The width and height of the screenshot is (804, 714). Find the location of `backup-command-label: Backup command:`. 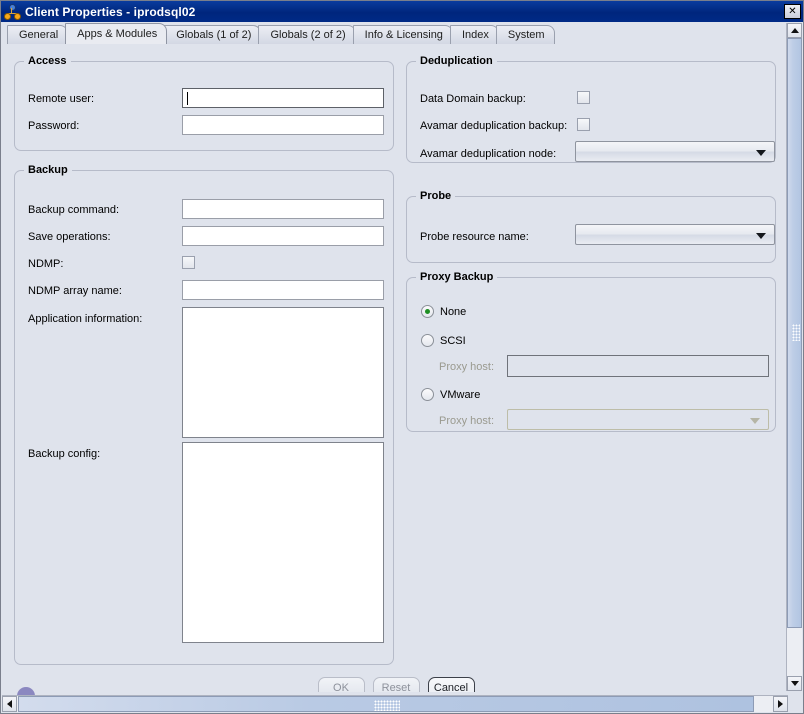

backup-command-label: Backup command: is located at coordinates (74, 210).